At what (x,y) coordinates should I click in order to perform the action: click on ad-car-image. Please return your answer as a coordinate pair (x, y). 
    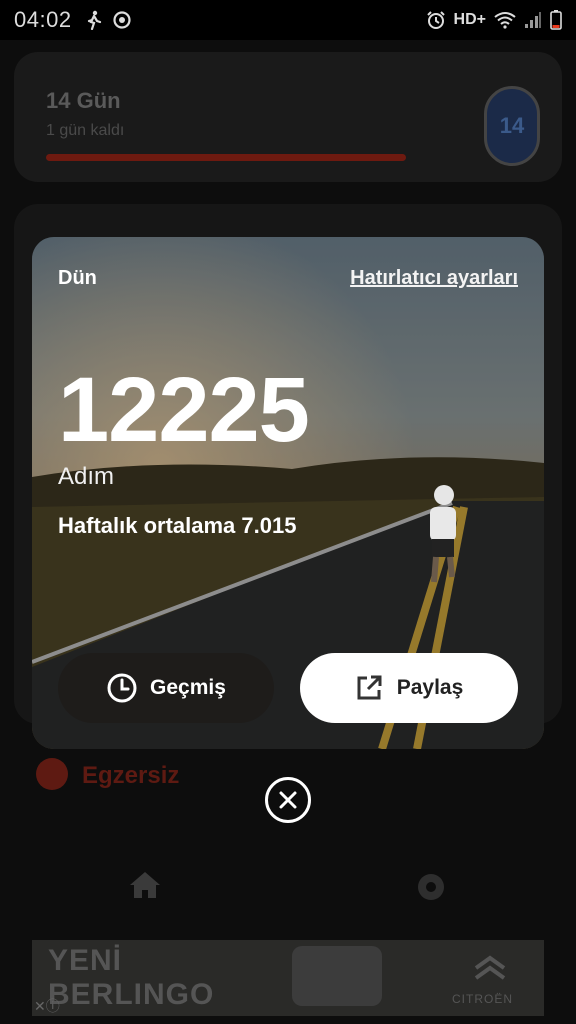
    Looking at the image, I should click on (337, 976).